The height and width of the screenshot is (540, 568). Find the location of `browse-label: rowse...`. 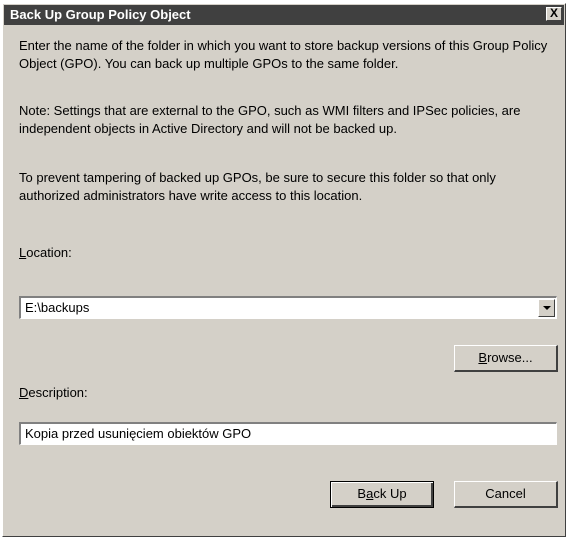

browse-label: rowse... is located at coordinates (510, 357).